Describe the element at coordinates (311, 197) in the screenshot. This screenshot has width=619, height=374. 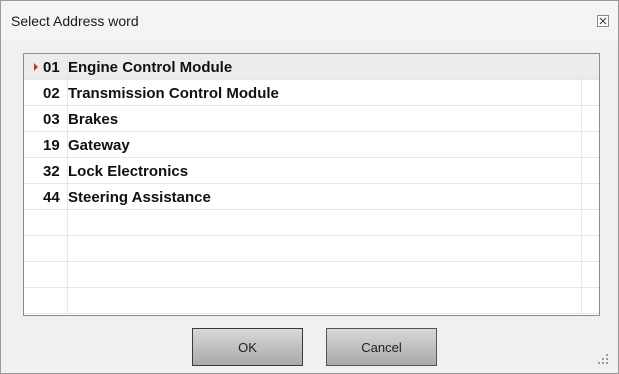
I see `list-item: 44 Steering Assistance` at that location.